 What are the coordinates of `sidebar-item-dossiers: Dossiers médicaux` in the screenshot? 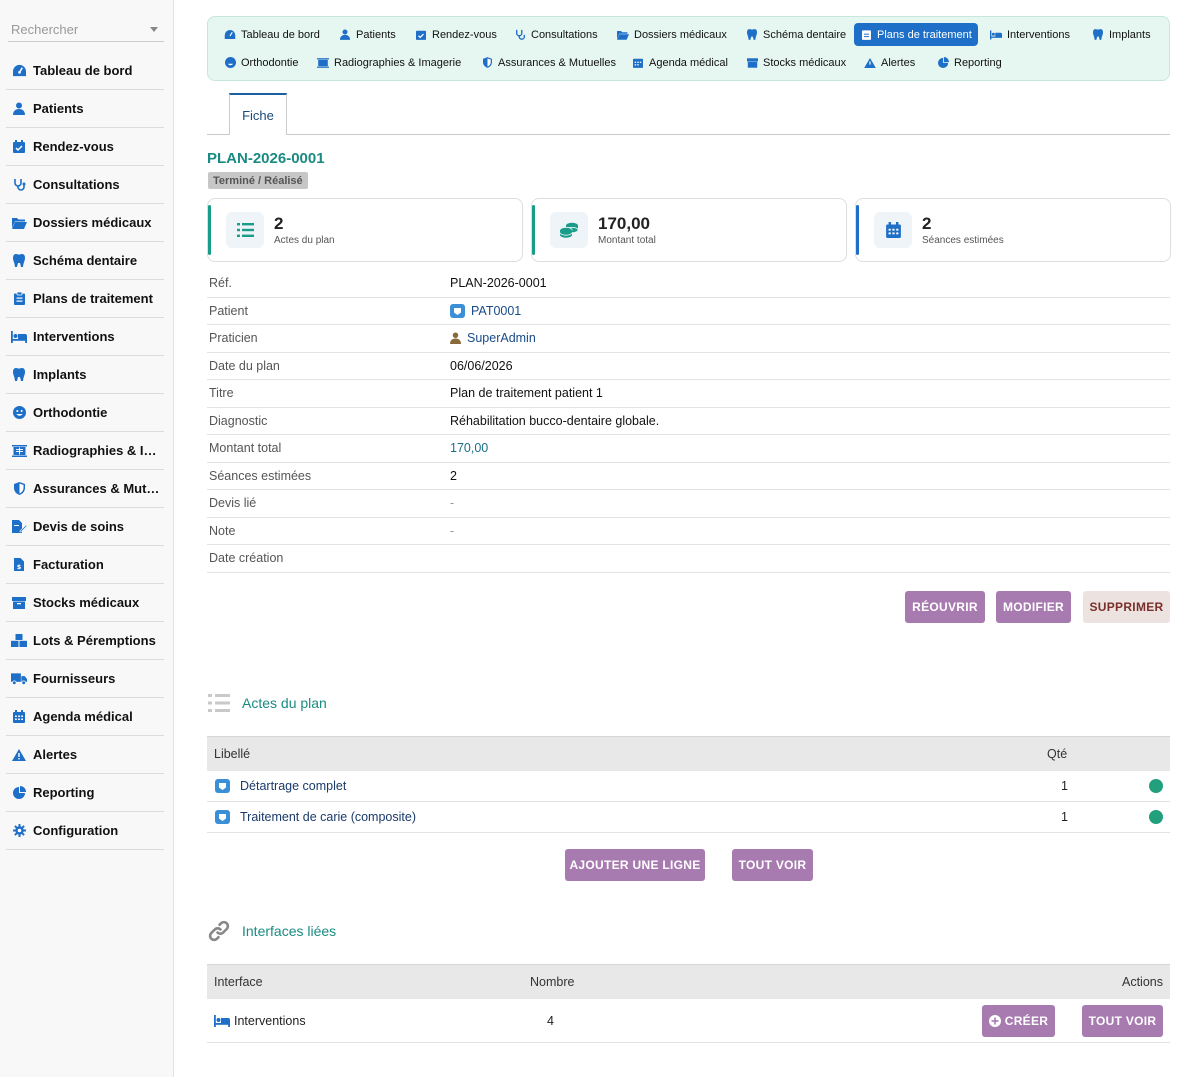 It's located at (85, 223).